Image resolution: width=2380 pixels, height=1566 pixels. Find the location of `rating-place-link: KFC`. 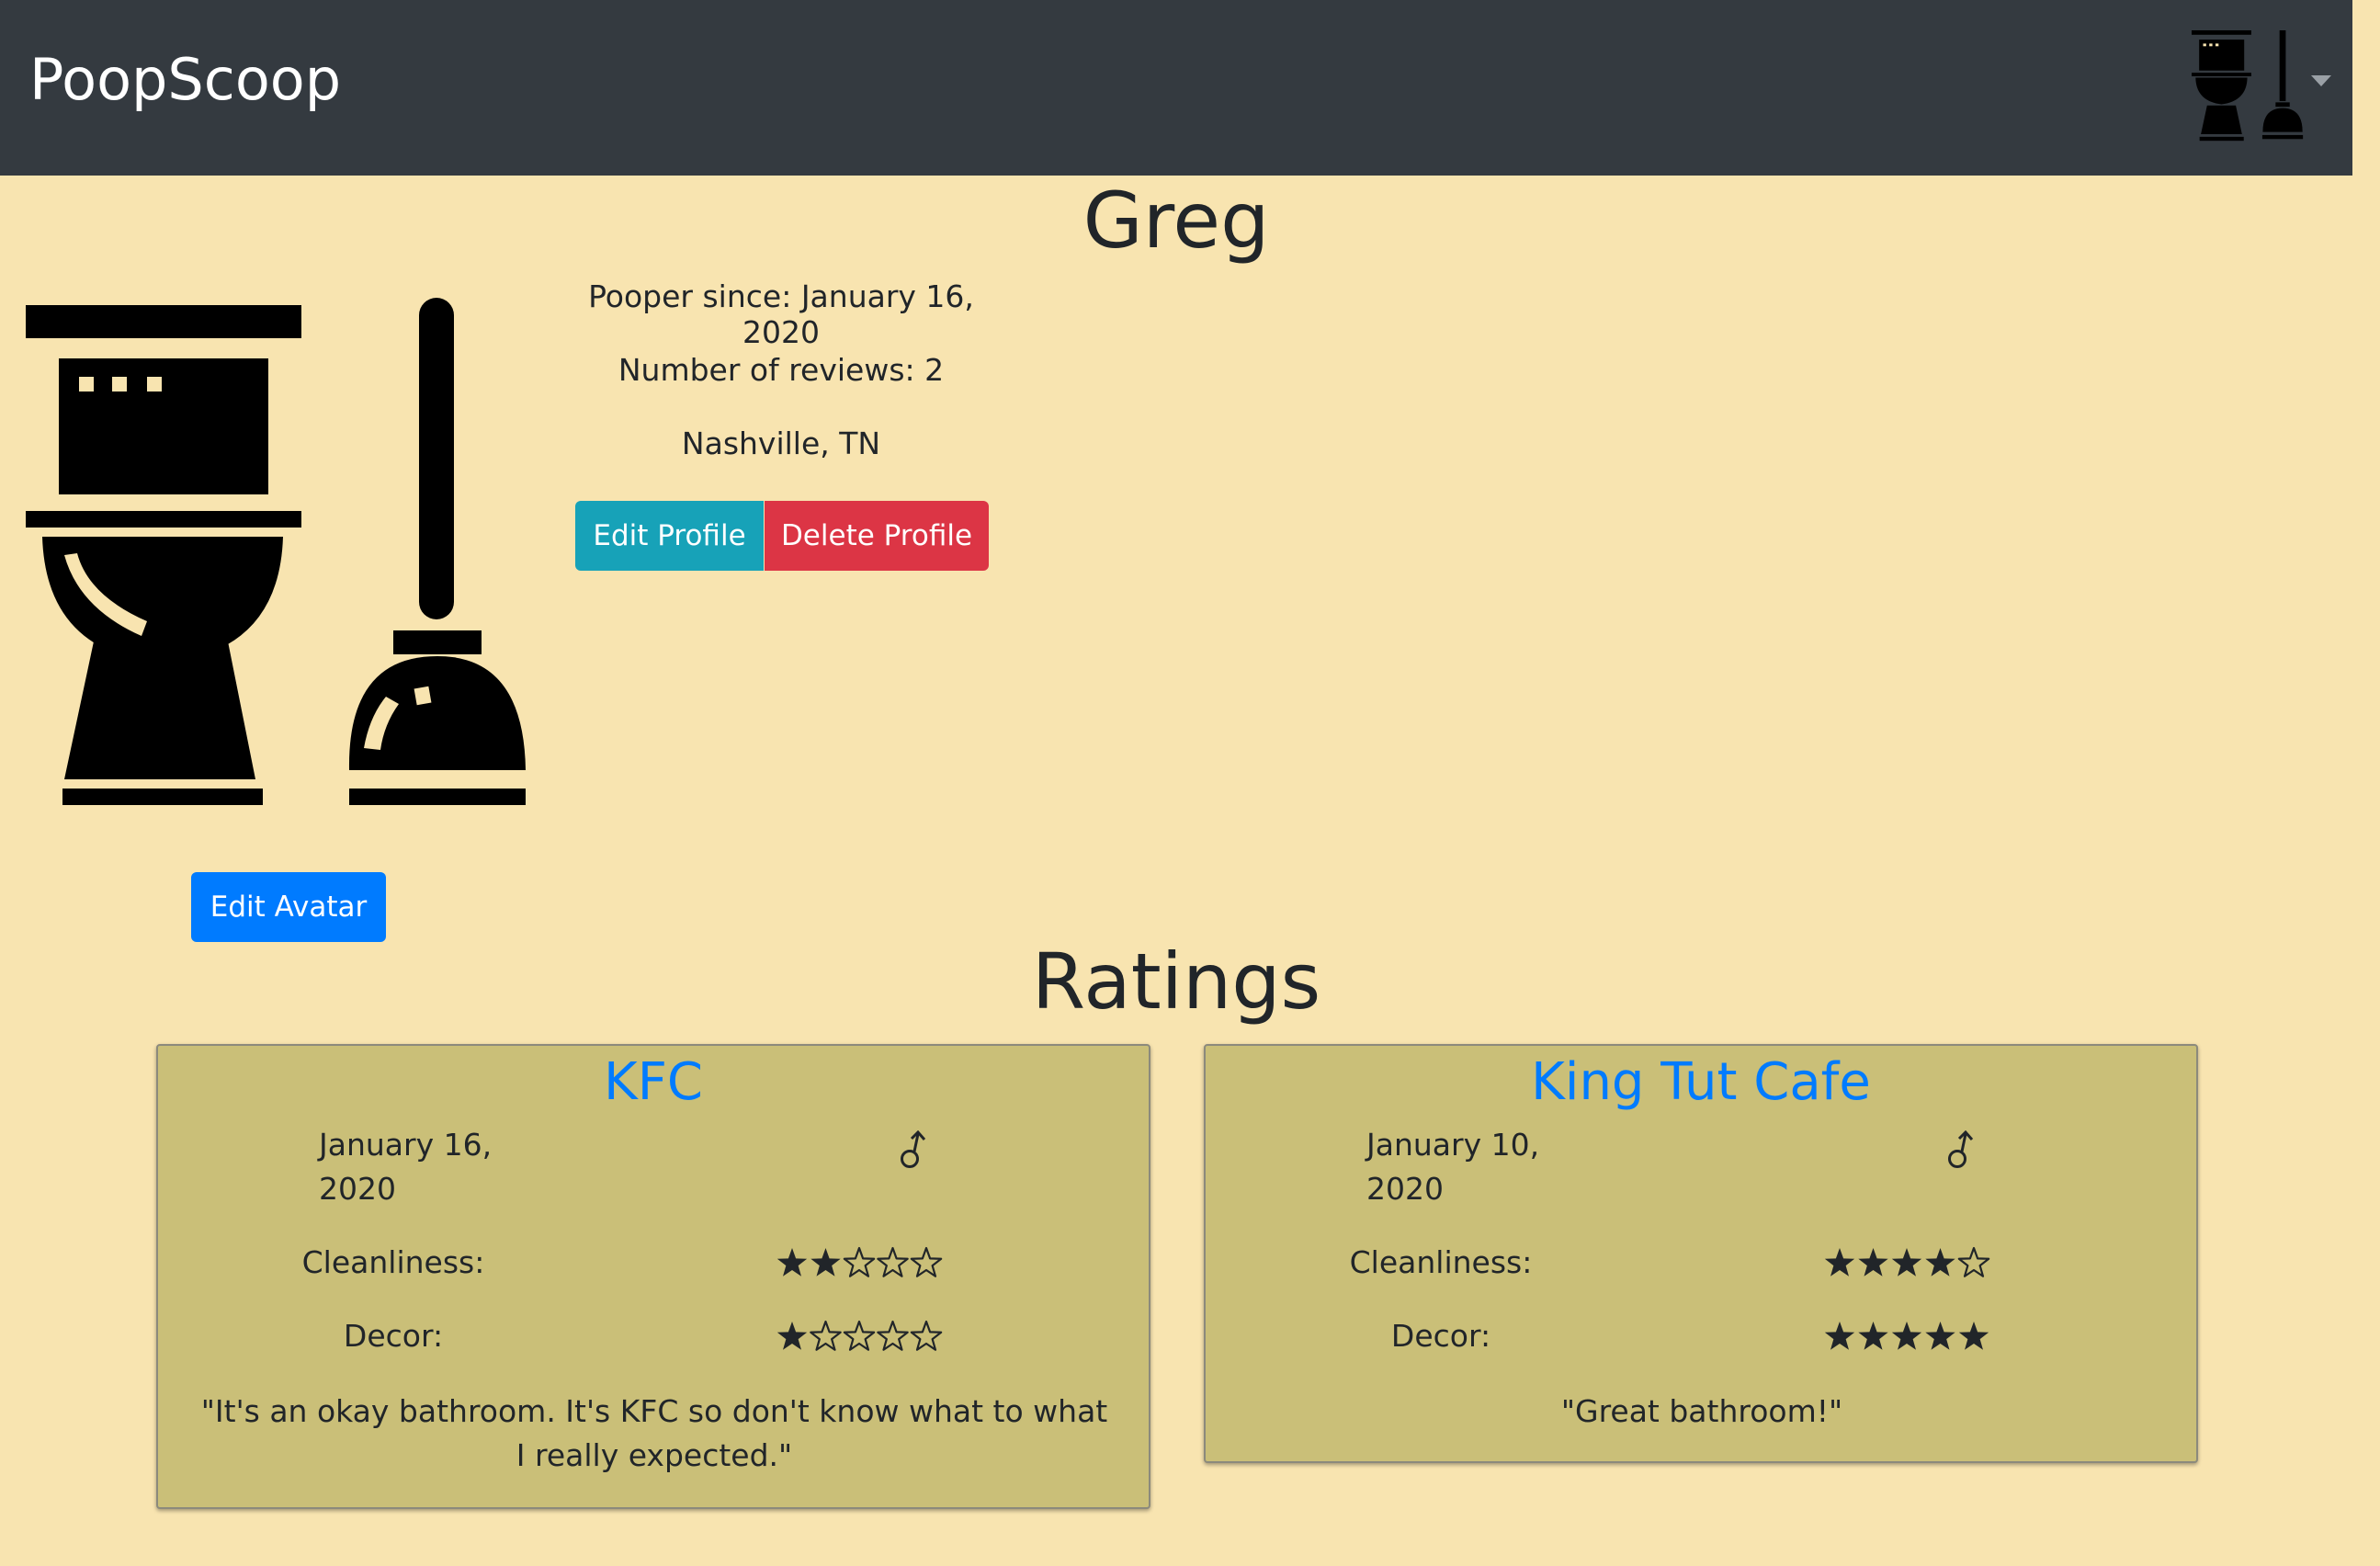

rating-place-link: KFC is located at coordinates (653, 1082).